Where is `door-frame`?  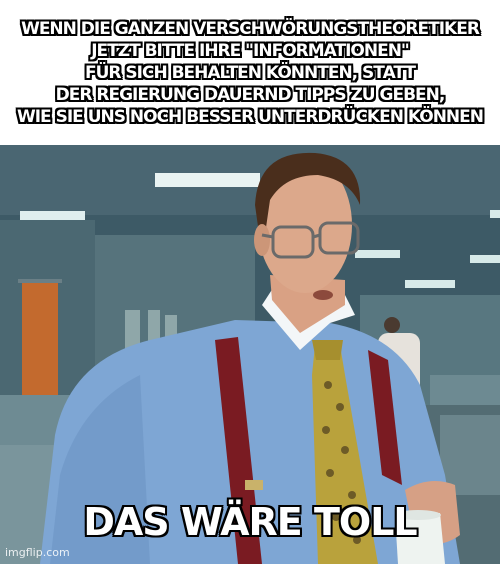
door-frame is located at coordinates (40, 281).